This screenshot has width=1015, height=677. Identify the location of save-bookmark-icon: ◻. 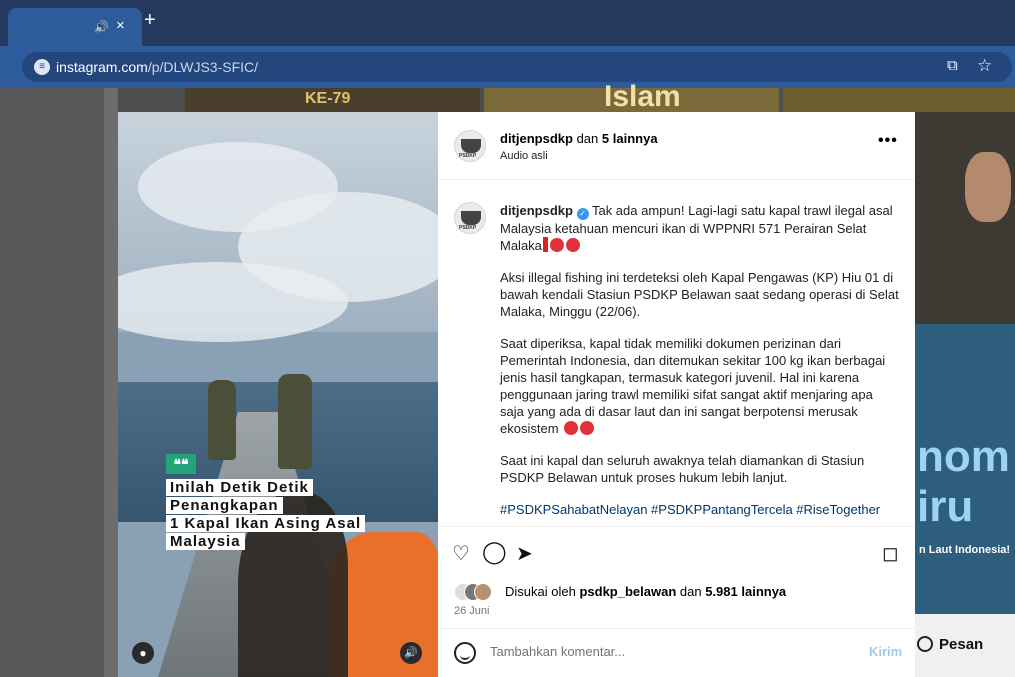
(890, 553).